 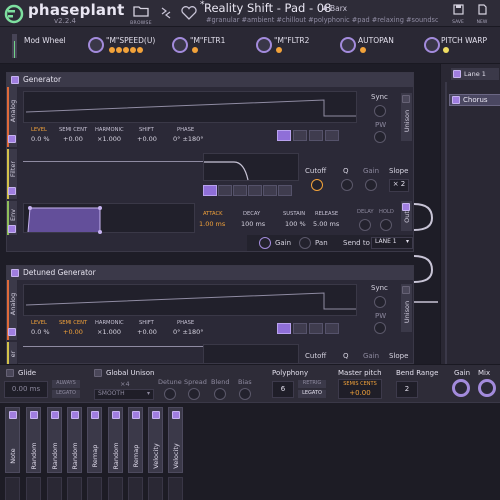 I want to click on harmonic-value: ×1.000, so click(x=109, y=139).